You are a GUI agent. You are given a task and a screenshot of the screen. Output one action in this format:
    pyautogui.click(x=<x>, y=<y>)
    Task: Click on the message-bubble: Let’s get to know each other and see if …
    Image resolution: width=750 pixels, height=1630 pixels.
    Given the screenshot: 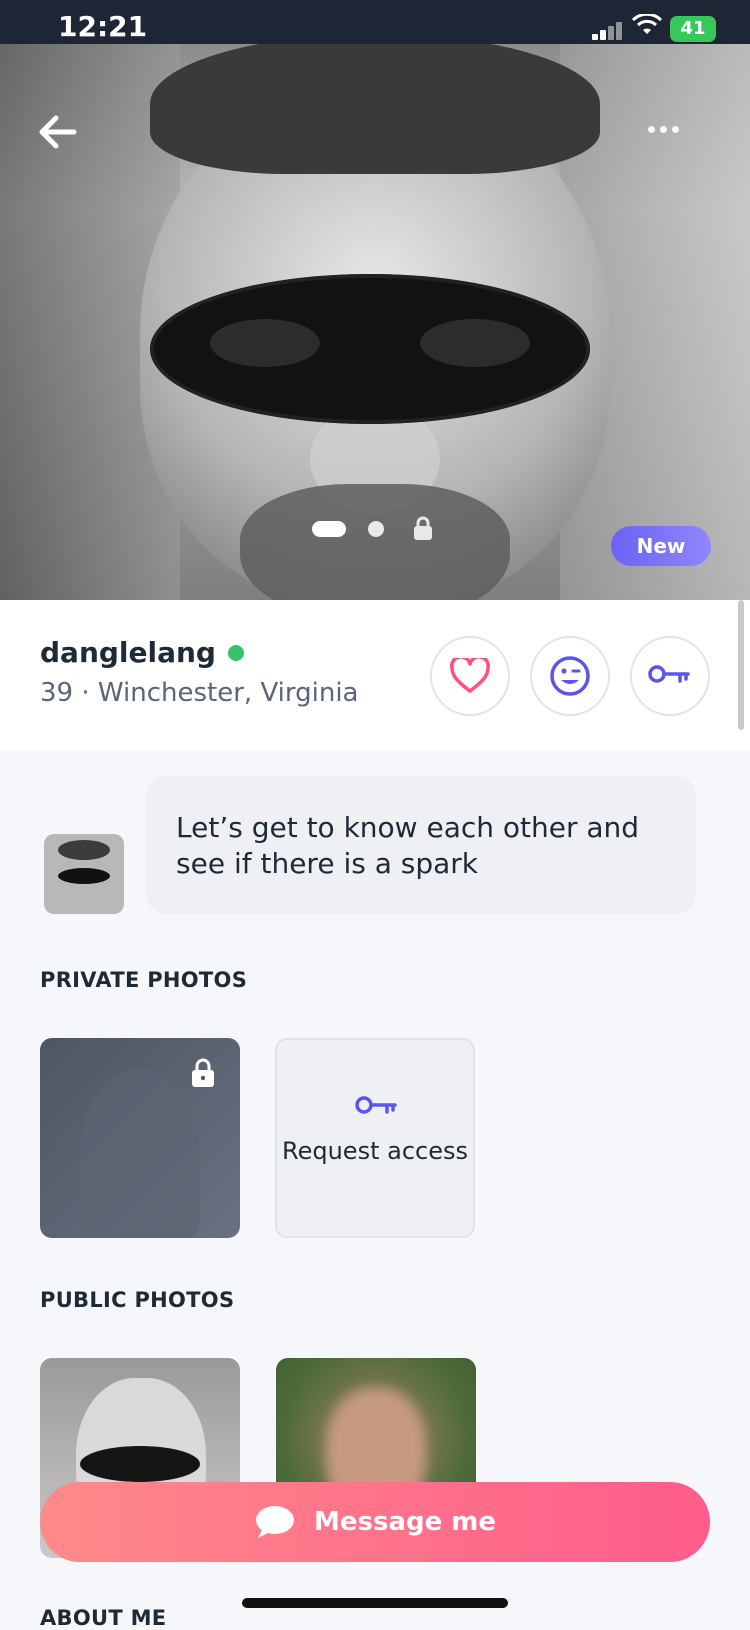 What is the action you would take?
    pyautogui.click(x=421, y=845)
    